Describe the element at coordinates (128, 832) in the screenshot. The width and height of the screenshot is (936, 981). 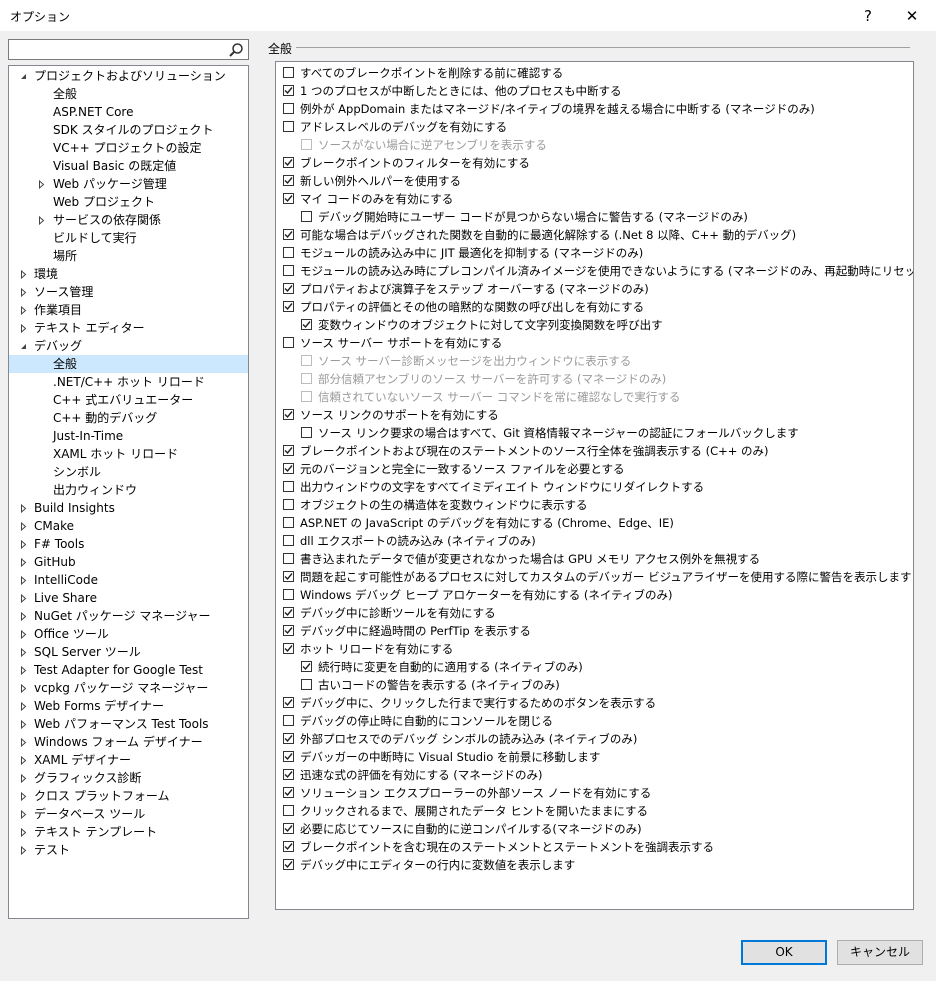
I see `tree-item: テキスト テンプレート` at that location.